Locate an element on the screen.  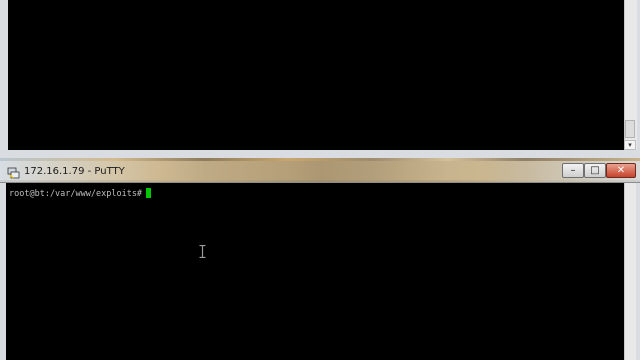
terminal-line: root@bt:/var/www/exploits# is located at coordinates (80, 193).